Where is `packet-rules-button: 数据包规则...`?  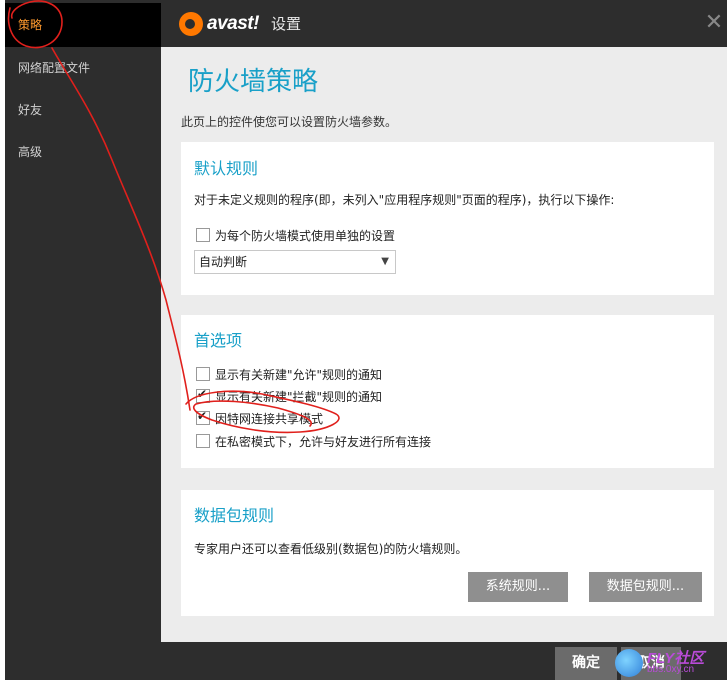 packet-rules-button: 数据包规则... is located at coordinates (645, 587).